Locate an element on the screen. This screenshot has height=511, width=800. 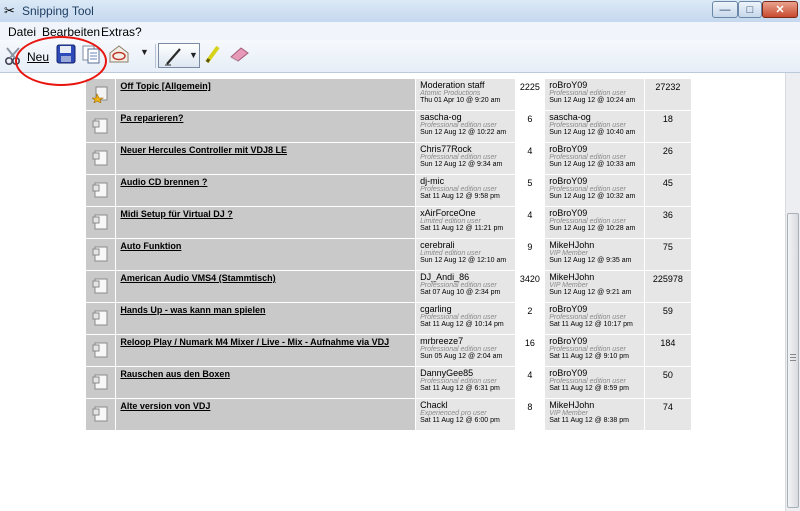
topic-link: Auto Funktion is located at coordinates (267, 246).